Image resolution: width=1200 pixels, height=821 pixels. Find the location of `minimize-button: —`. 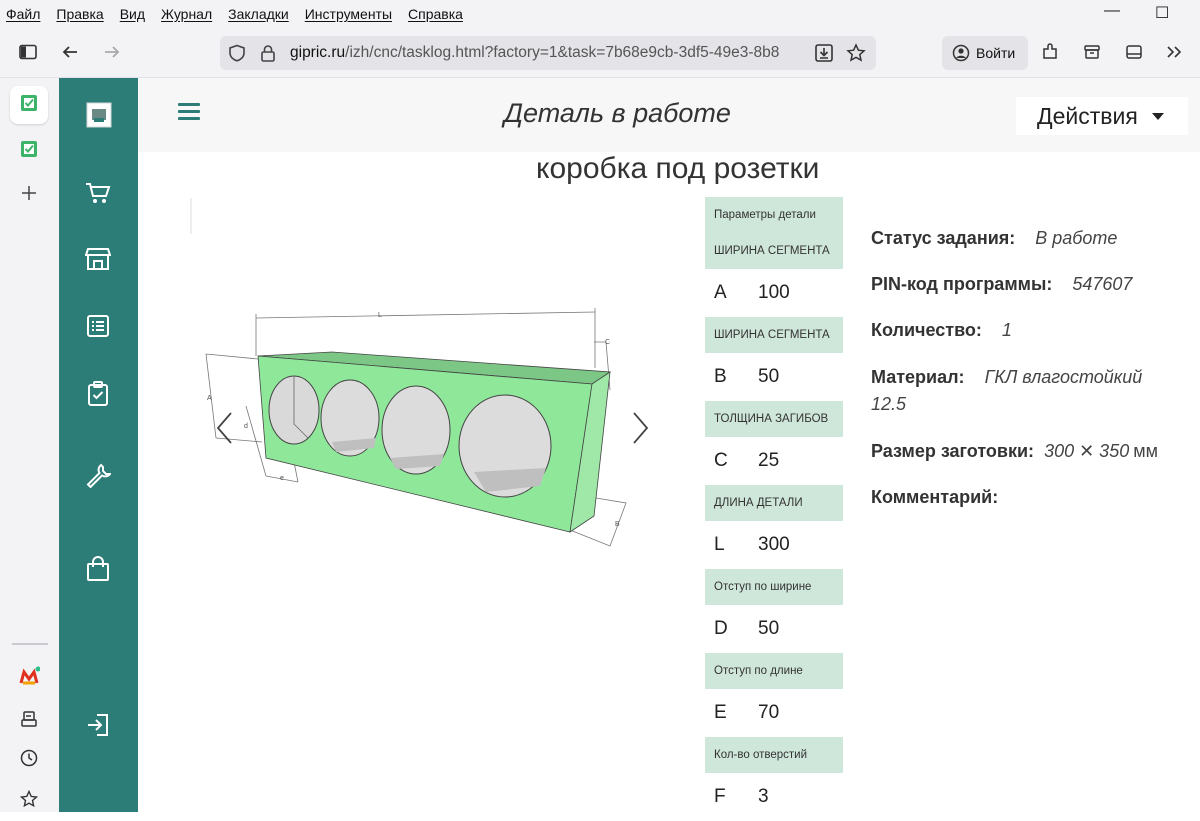

minimize-button: — is located at coordinates (1112, 11).